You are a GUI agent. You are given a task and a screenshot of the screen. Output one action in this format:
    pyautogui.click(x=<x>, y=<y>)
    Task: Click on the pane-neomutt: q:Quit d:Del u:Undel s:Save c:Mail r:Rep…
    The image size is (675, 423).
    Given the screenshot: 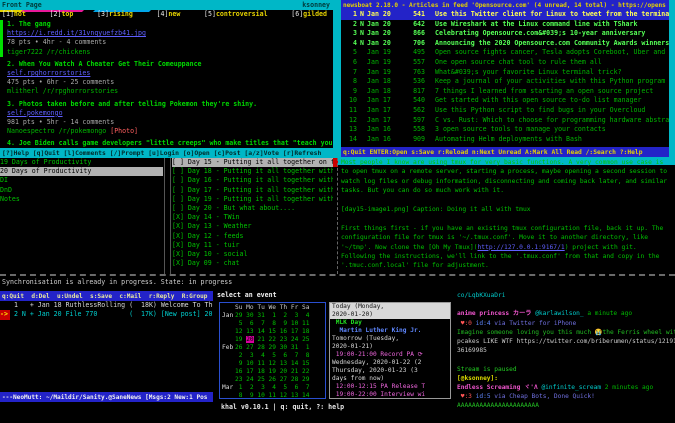 What is the action you would take?
    pyautogui.click(x=106, y=351)
    